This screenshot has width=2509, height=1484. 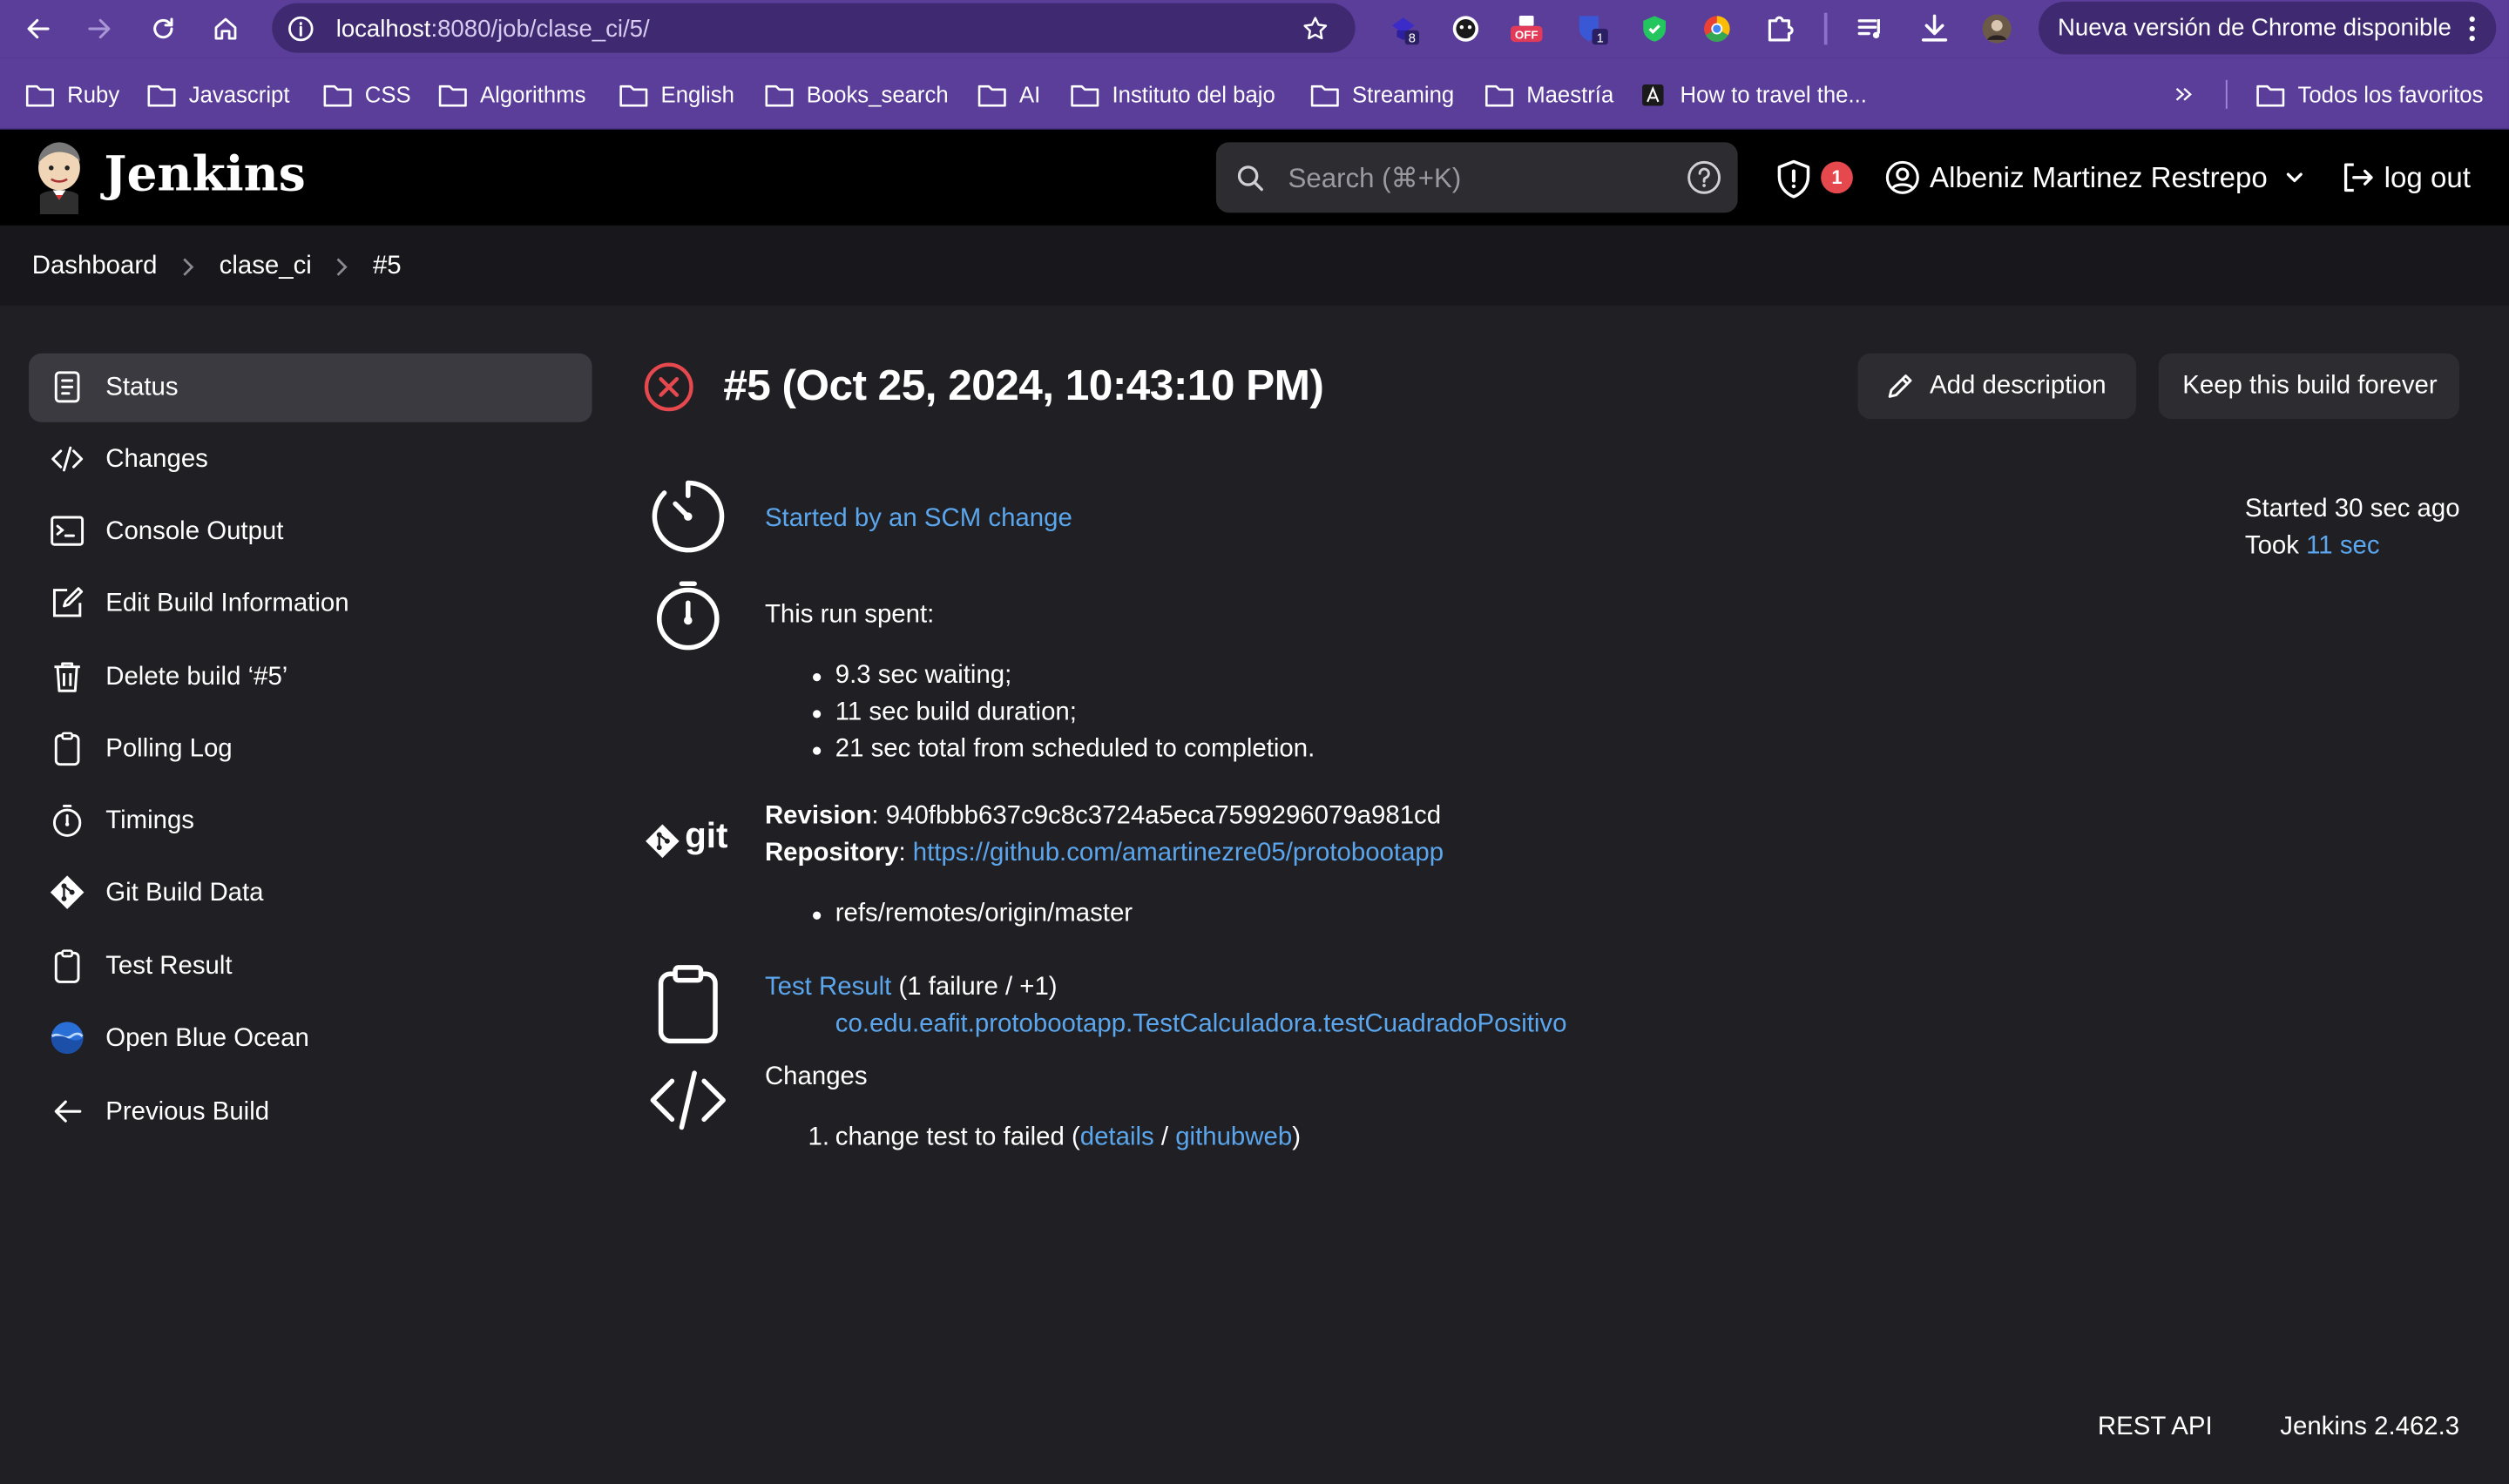 I want to click on bookmark-label: Books_search, so click(x=877, y=94).